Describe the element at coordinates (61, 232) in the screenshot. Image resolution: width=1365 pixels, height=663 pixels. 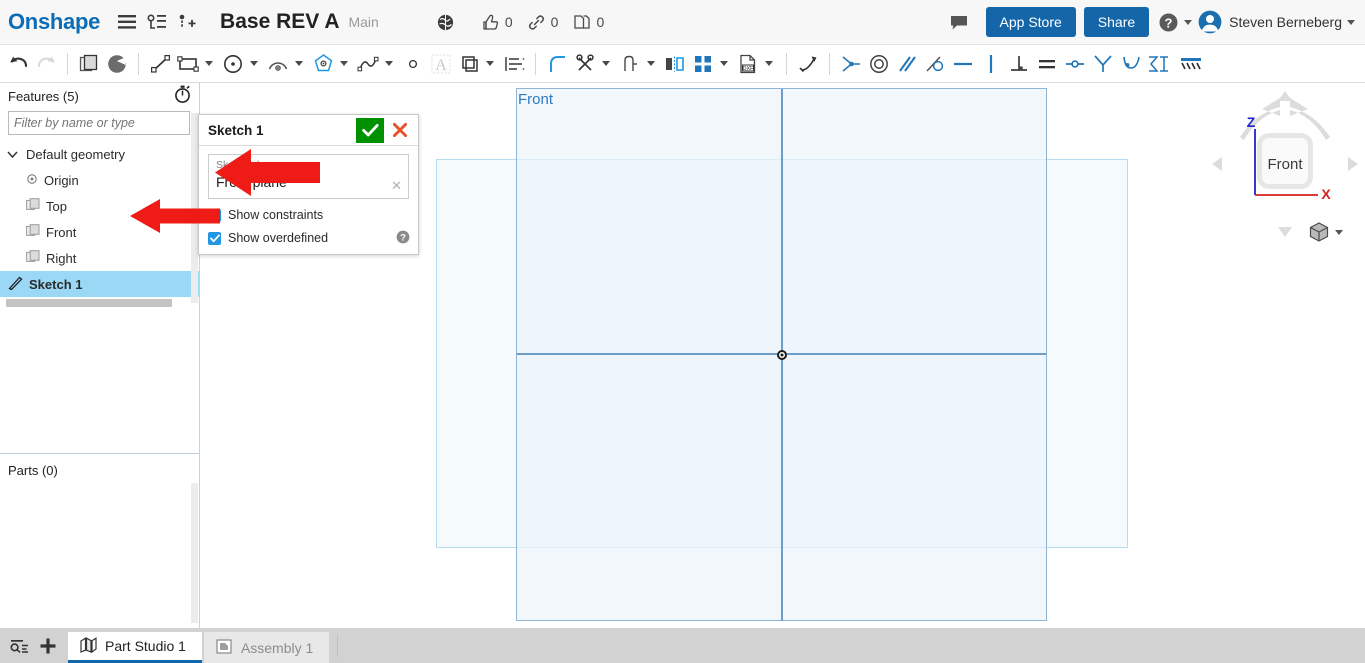
I see `tree-label: Front` at that location.